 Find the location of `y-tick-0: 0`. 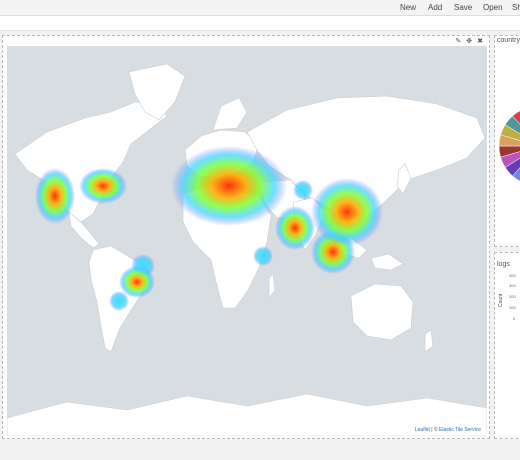

y-tick-0: 0 is located at coordinates (514, 318).